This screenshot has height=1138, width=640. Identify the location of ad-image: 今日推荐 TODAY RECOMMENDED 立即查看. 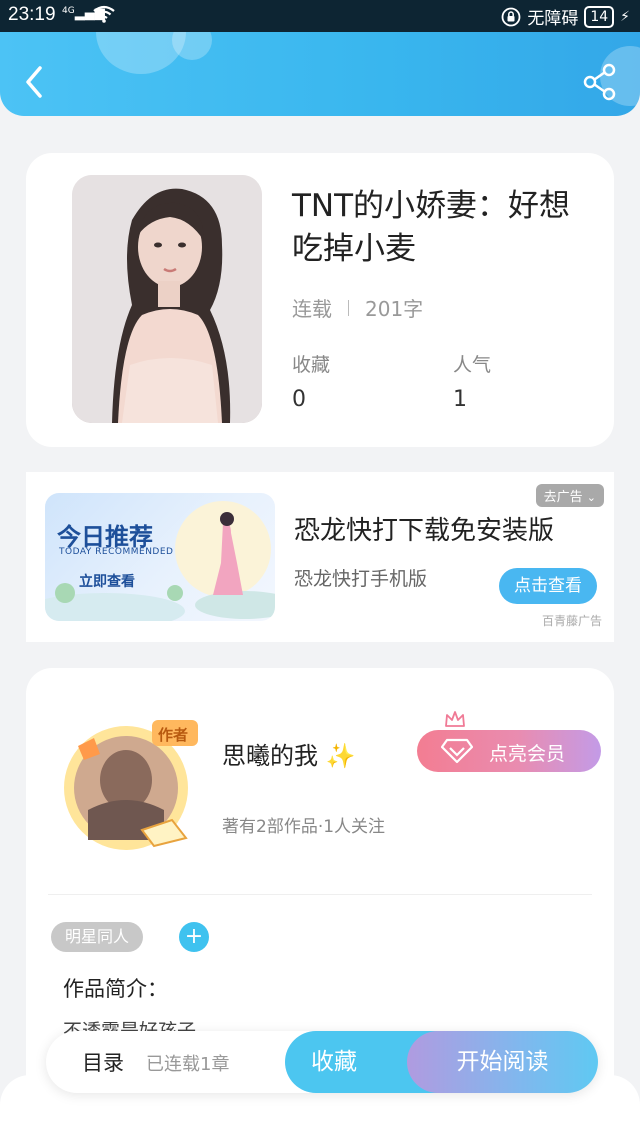
(160, 557).